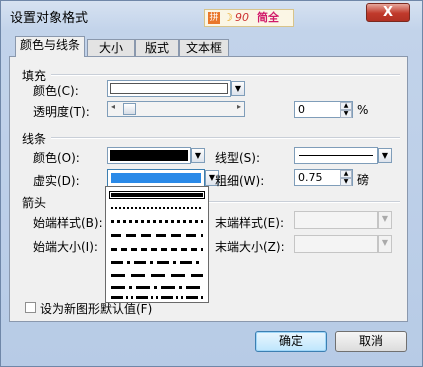  What do you see at coordinates (157, 262) in the screenshot?
I see `dash-option-dash-dot` at bounding box center [157, 262].